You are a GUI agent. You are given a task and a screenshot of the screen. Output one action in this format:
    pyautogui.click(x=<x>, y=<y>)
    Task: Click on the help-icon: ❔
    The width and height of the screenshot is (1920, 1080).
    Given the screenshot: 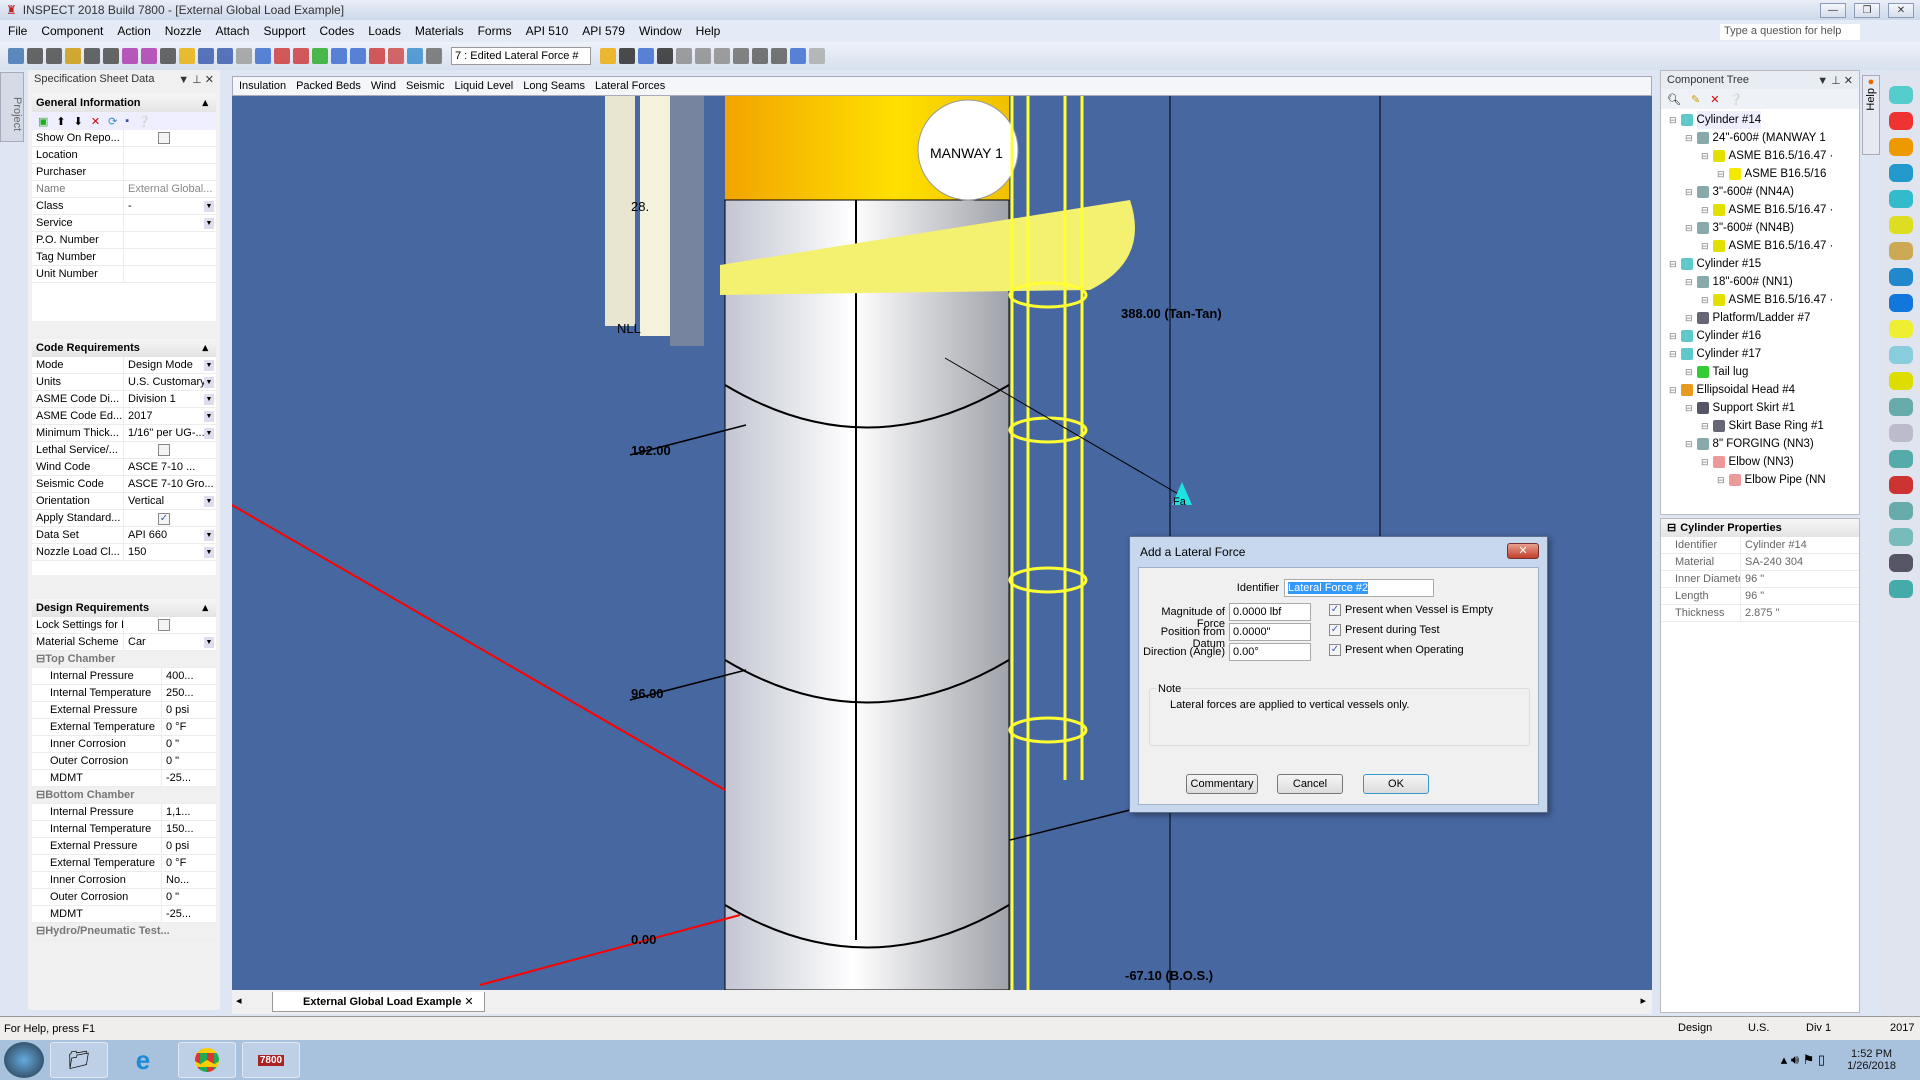 What is the action you would take?
    pyautogui.click(x=1736, y=99)
    